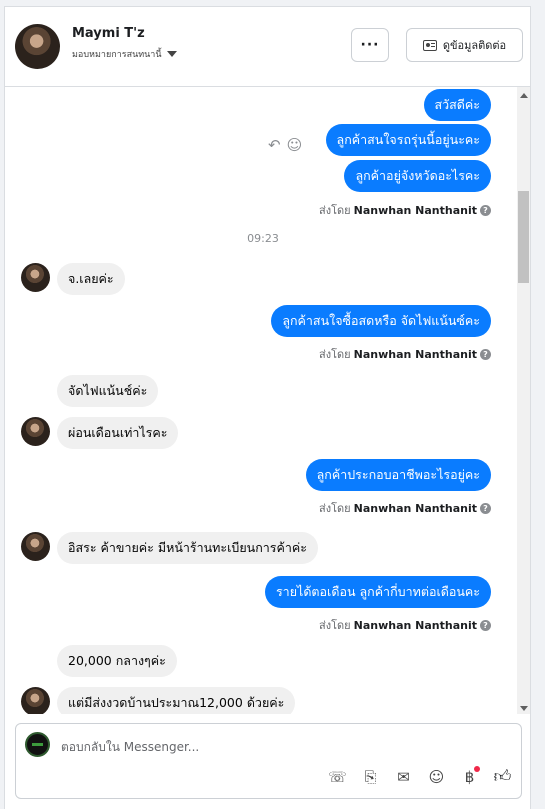 The height and width of the screenshot is (809, 545). I want to click on message-outgoing: ลูกค้าสนใจซื้อสดหรือ จัดไฟแน้นซ์คะ, so click(381, 321).